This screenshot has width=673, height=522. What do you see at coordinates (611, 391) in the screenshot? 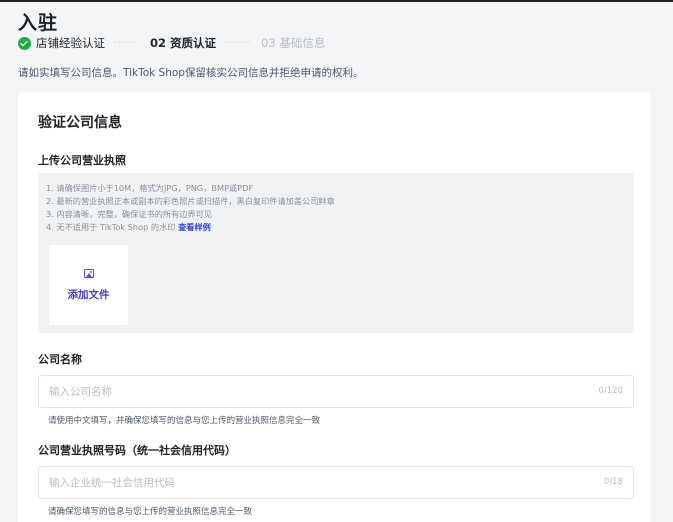
I see `char-counter: 0/120` at bounding box center [611, 391].